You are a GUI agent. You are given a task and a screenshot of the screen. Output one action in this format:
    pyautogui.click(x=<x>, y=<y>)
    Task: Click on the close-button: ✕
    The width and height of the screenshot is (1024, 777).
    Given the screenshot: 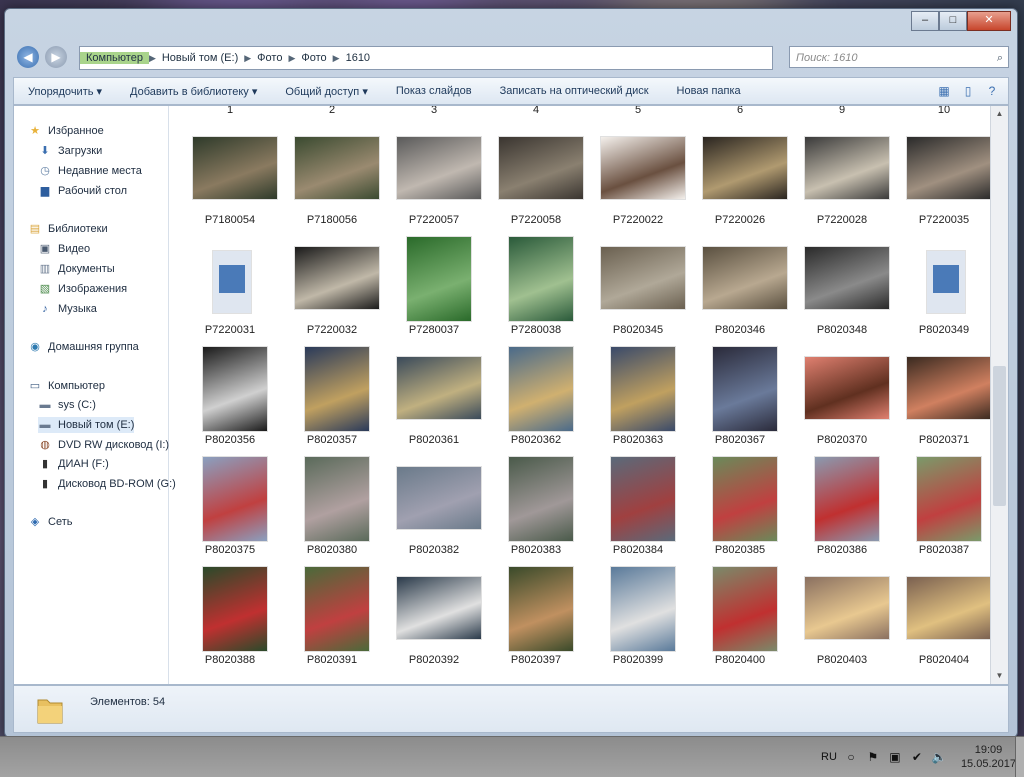 What is the action you would take?
    pyautogui.click(x=989, y=21)
    